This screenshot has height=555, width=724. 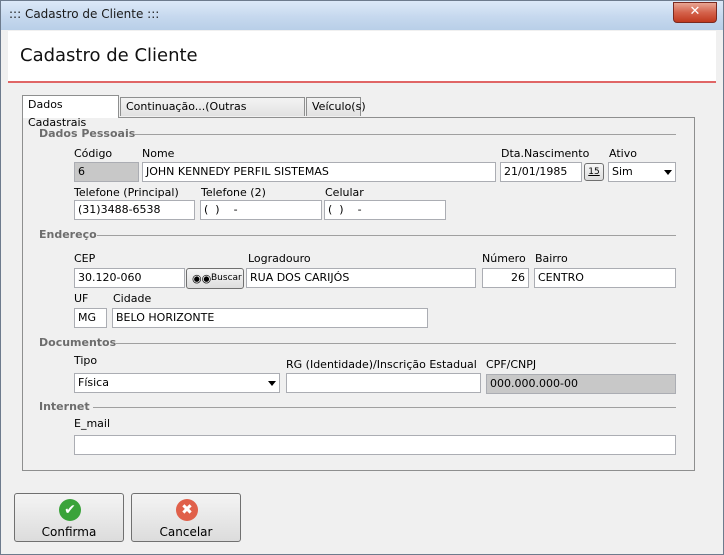 What do you see at coordinates (78, 342) in the screenshot?
I see `section-documentos: Documentos` at bounding box center [78, 342].